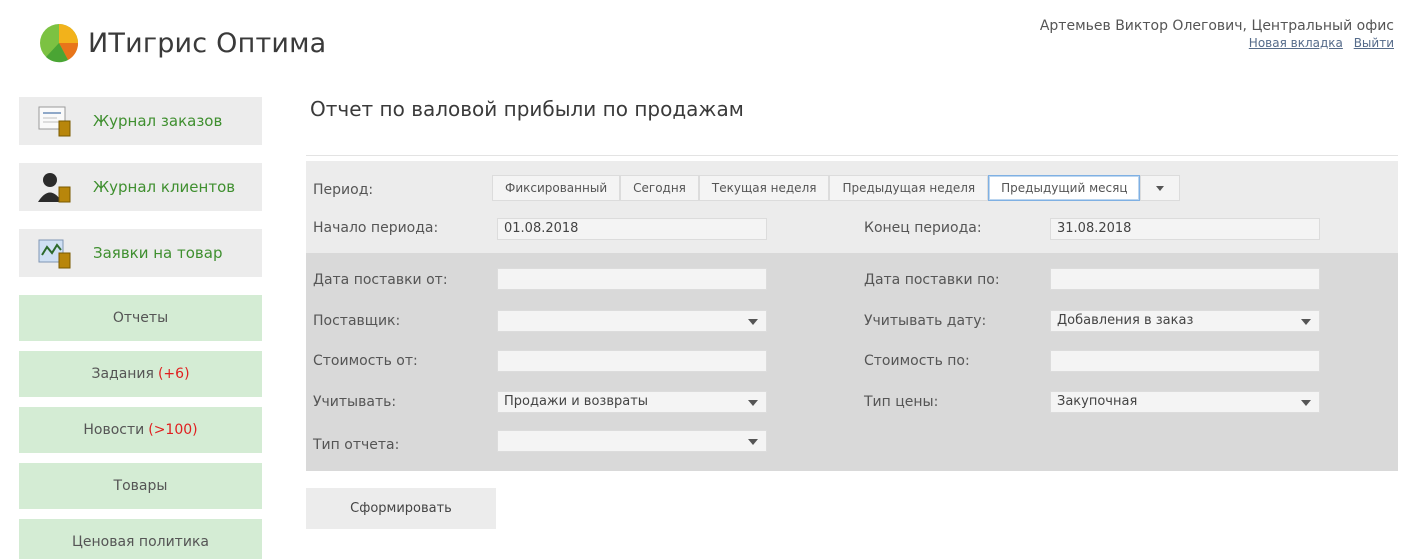 Image resolution: width=1426 pixels, height=559 pixels. What do you see at coordinates (632, 402) in the screenshot?
I see `consider-select: Продажи и возвраты` at bounding box center [632, 402].